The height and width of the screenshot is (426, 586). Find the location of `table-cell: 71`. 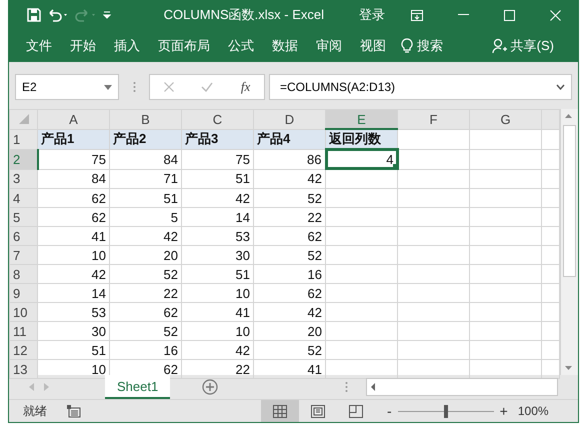

table-cell: 71 is located at coordinates (146, 178).